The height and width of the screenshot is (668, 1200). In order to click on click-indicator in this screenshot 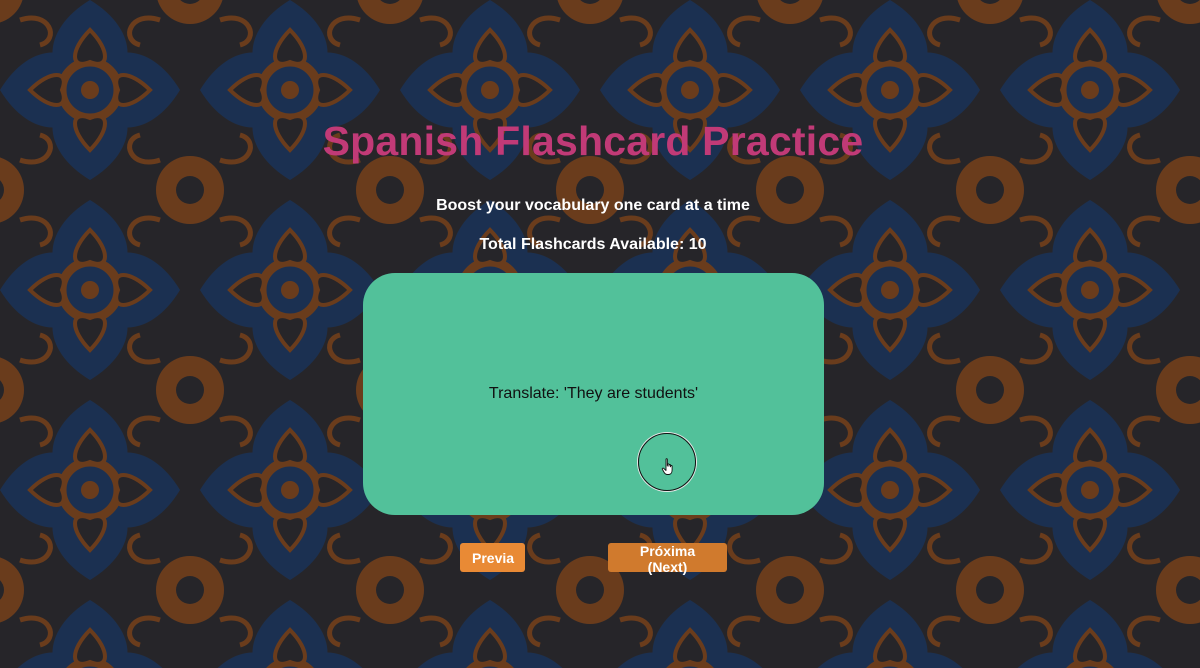, I will do `click(667, 462)`.